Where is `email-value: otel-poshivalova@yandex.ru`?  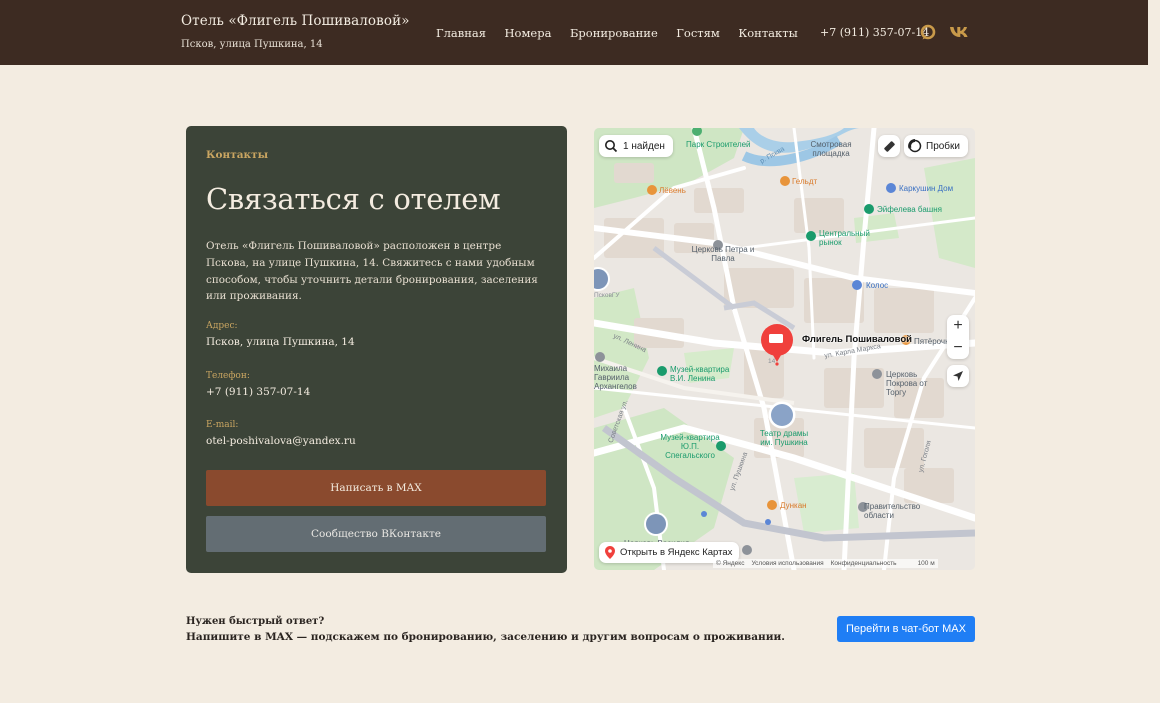 email-value: otel-poshivalova@yandex.ru is located at coordinates (281, 441).